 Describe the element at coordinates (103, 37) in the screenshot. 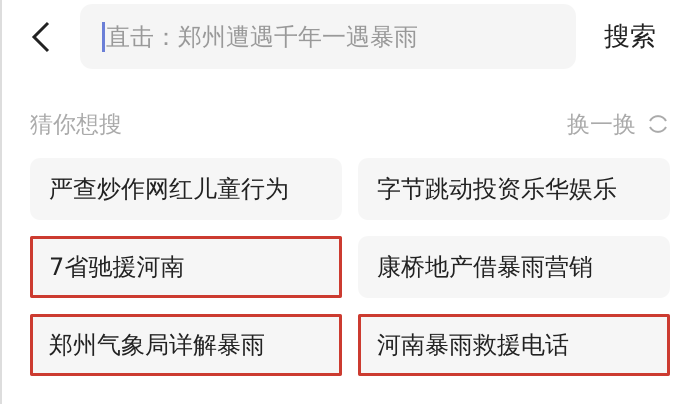

I see `text-cursor` at that location.